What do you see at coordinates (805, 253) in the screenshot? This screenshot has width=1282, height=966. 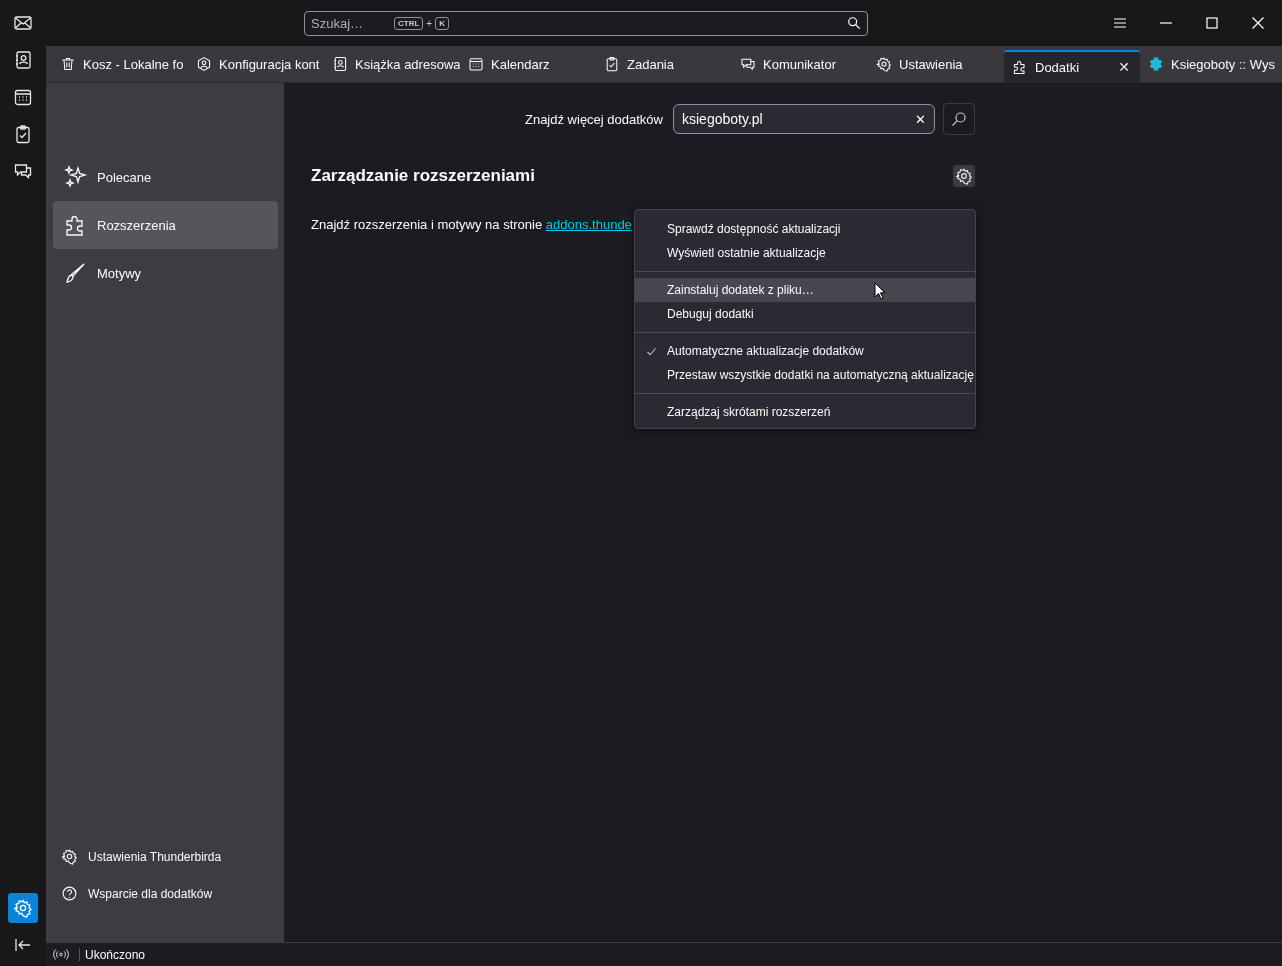 I see `menu-item: Wyświetl ostatnie aktualizacje` at bounding box center [805, 253].